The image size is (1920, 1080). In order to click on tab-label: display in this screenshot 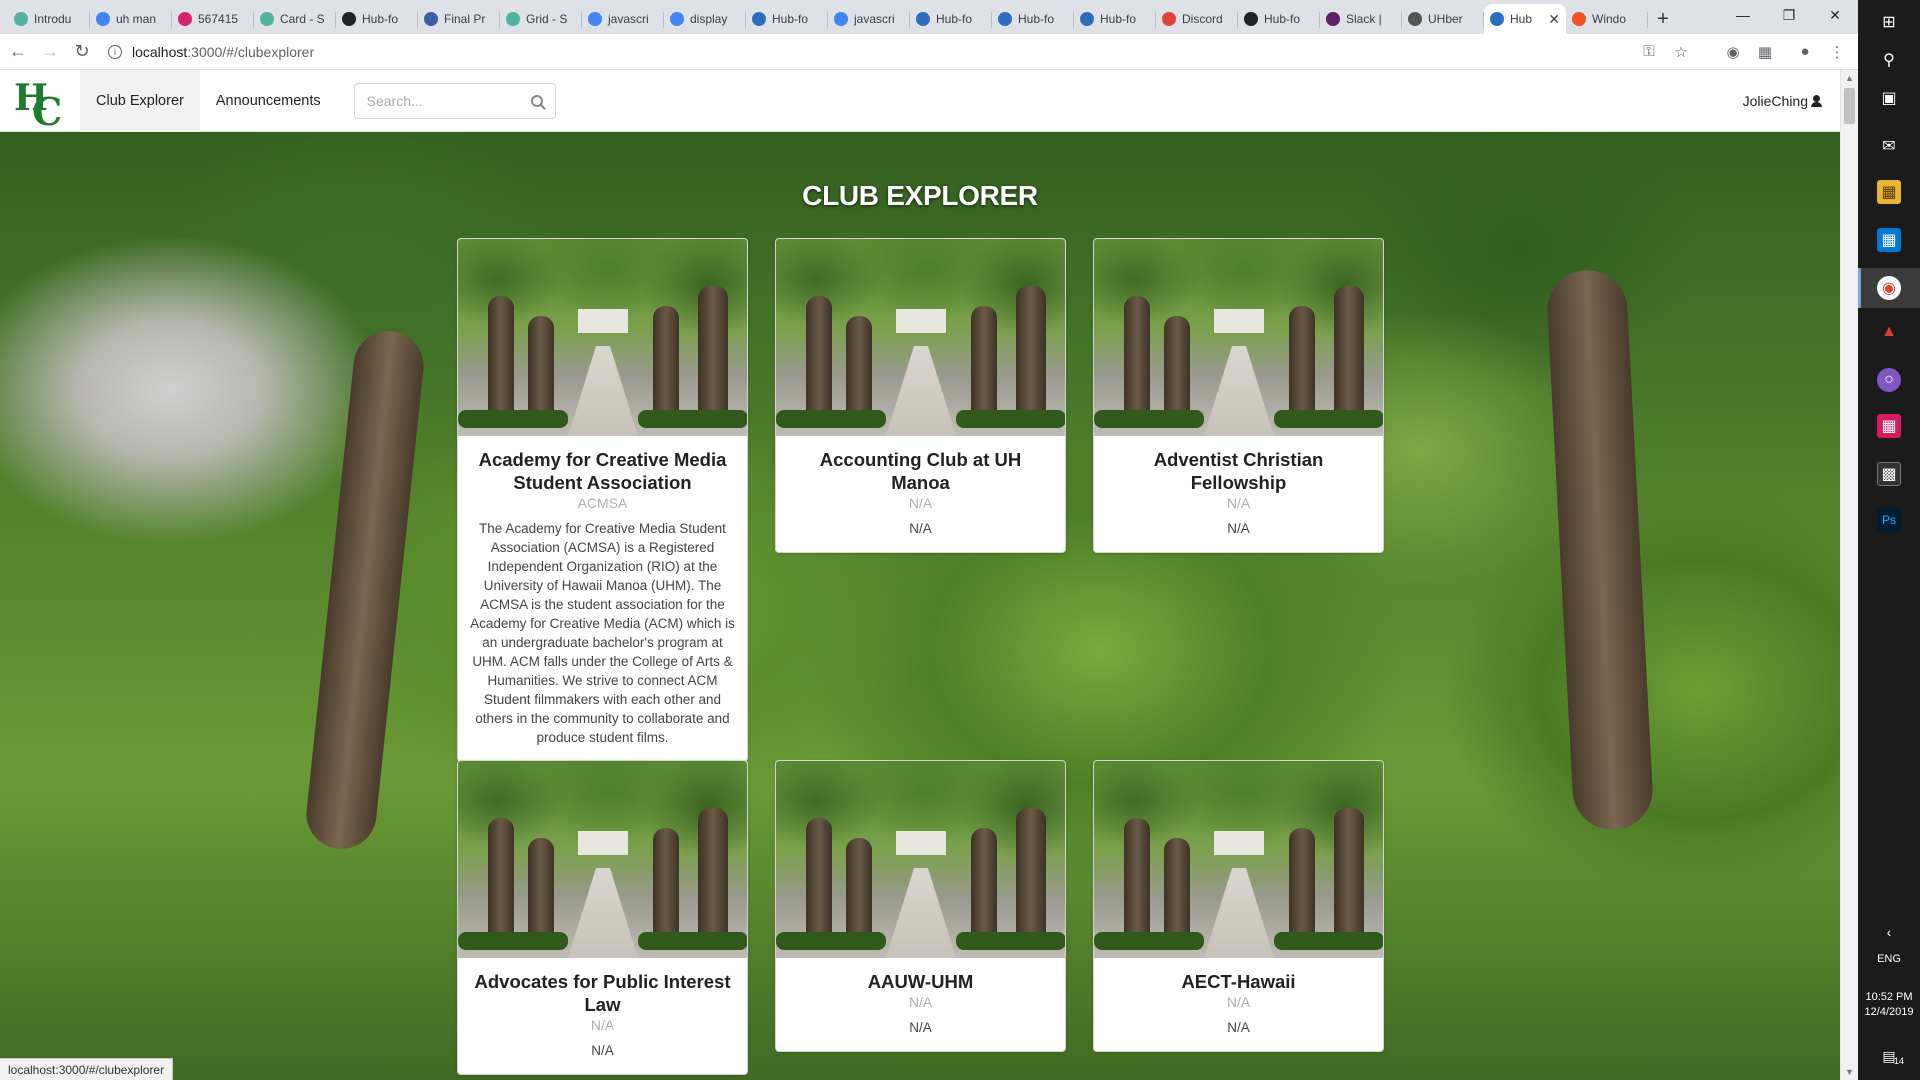, I will do `click(709, 19)`.